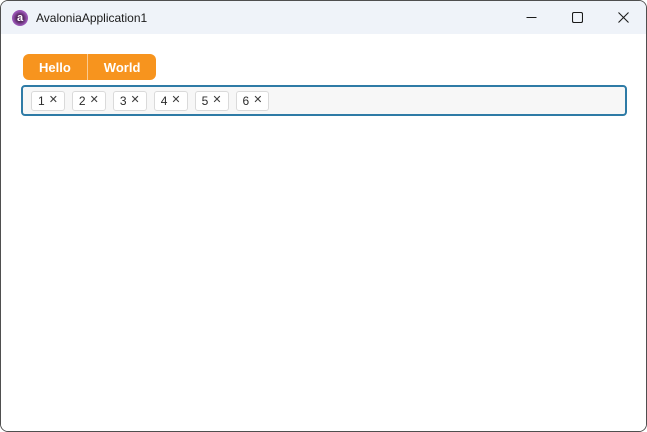 This screenshot has width=647, height=432. I want to click on window-title: AvaloniaApplication1, so click(92, 17).